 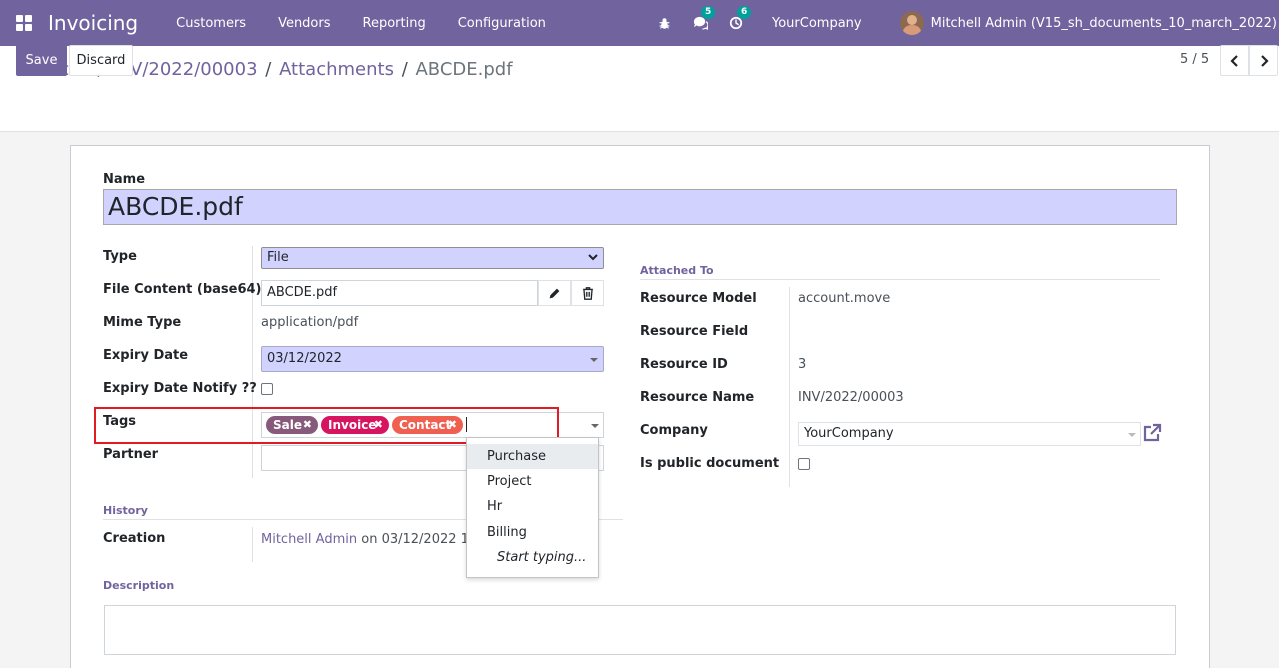 What do you see at coordinates (432, 258) in the screenshot?
I see `type-select: File` at bounding box center [432, 258].